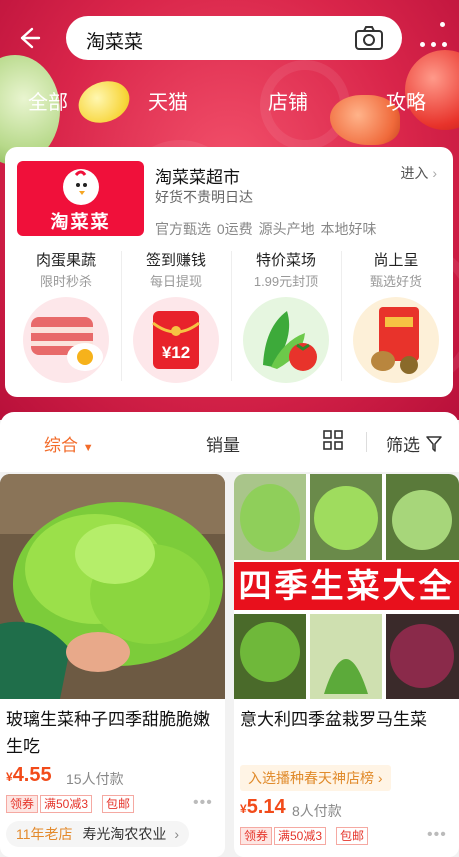  What do you see at coordinates (44, 834) in the screenshot?
I see `shop-age-badge: 11年老店` at bounding box center [44, 834].